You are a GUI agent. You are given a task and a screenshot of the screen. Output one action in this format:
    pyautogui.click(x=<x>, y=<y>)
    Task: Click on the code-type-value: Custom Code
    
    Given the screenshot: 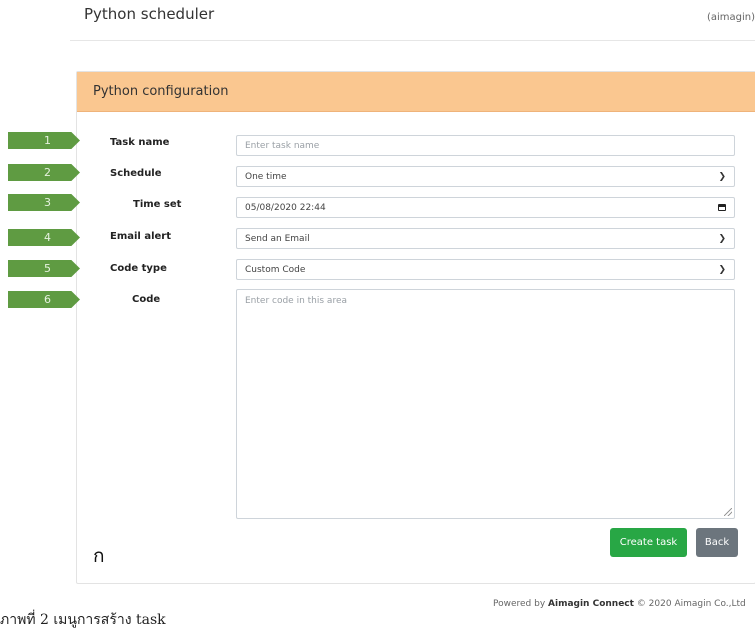 What is the action you would take?
    pyautogui.click(x=275, y=270)
    